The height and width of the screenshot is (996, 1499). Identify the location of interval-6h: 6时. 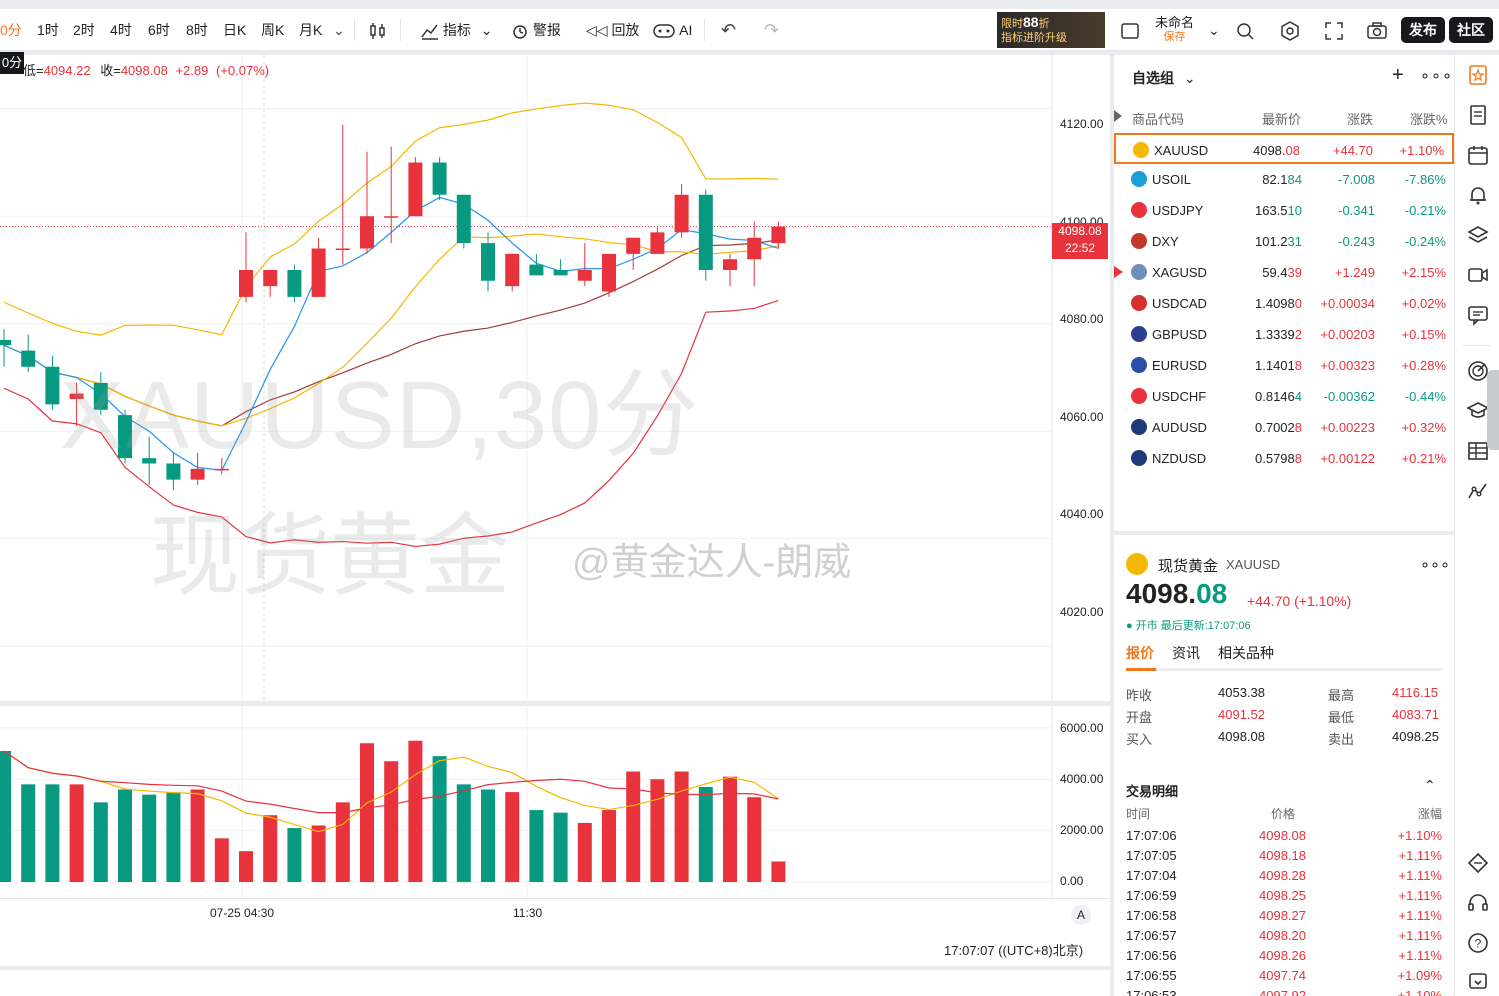
(159, 30).